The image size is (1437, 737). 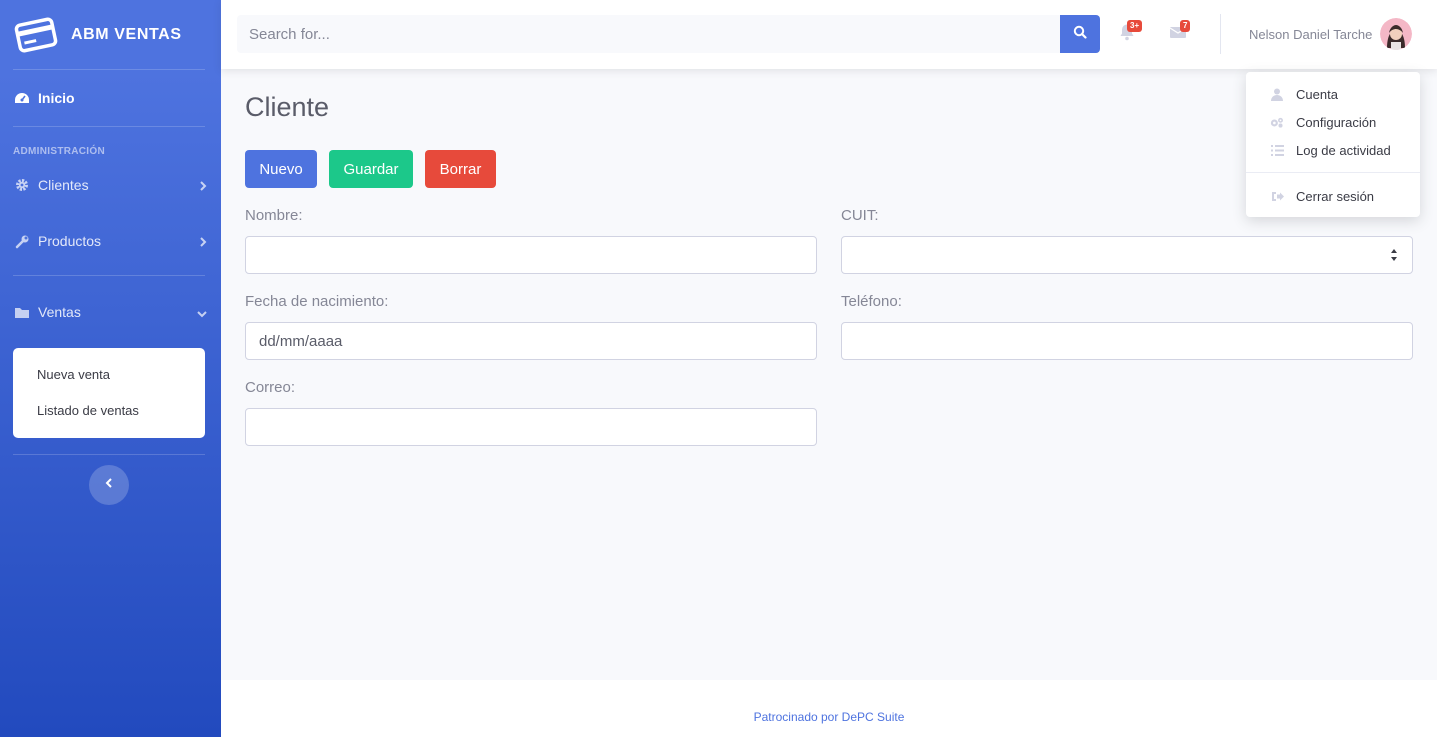 What do you see at coordinates (1277, 122) in the screenshot?
I see `cogs-icon` at bounding box center [1277, 122].